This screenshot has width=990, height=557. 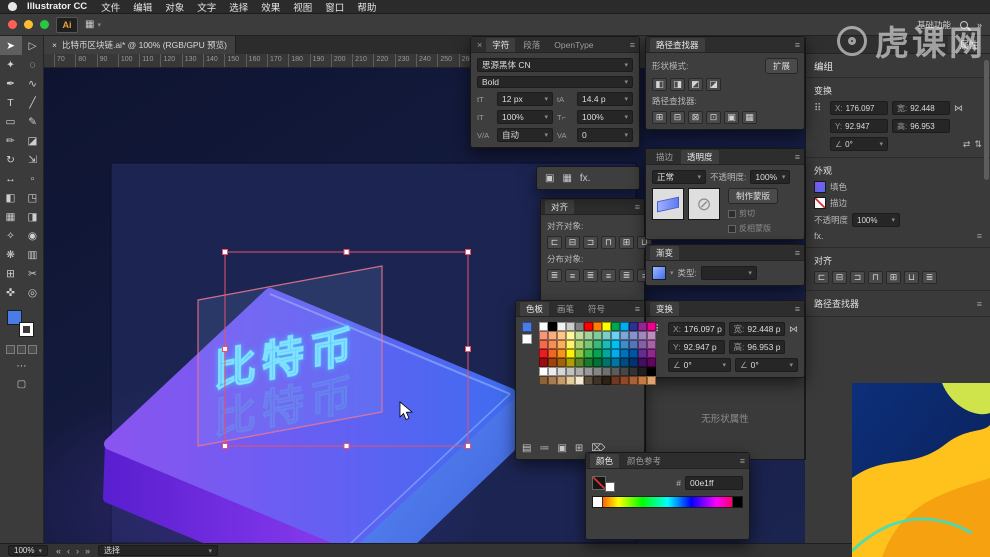 I want to click on next-item-icon: ›, so click(x=77, y=551).